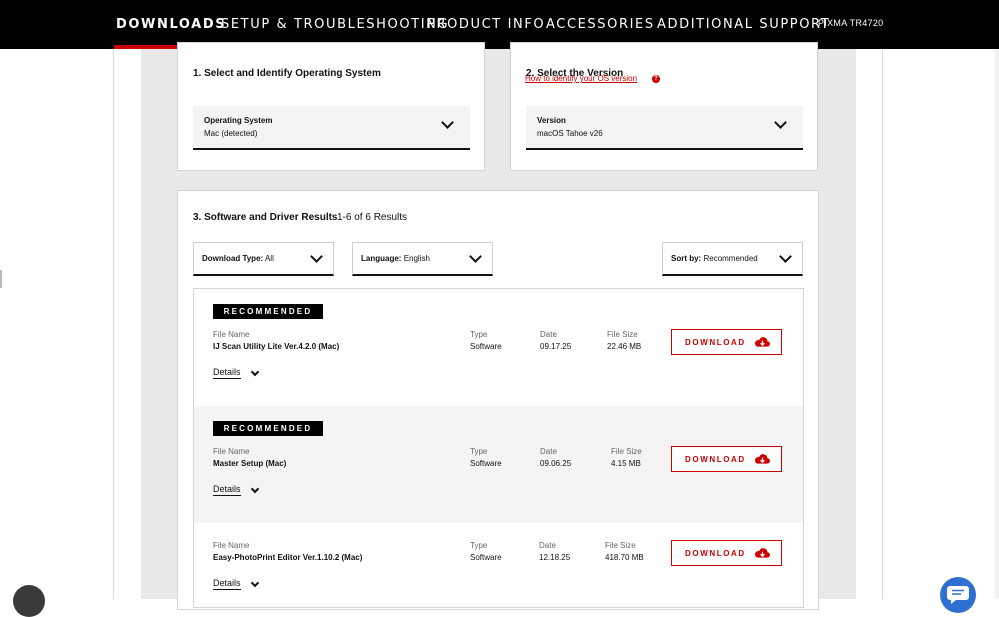 Image resolution: width=999 pixels, height=617 pixels. I want to click on version-select: Version macOS Tahoe v26, so click(664, 128).